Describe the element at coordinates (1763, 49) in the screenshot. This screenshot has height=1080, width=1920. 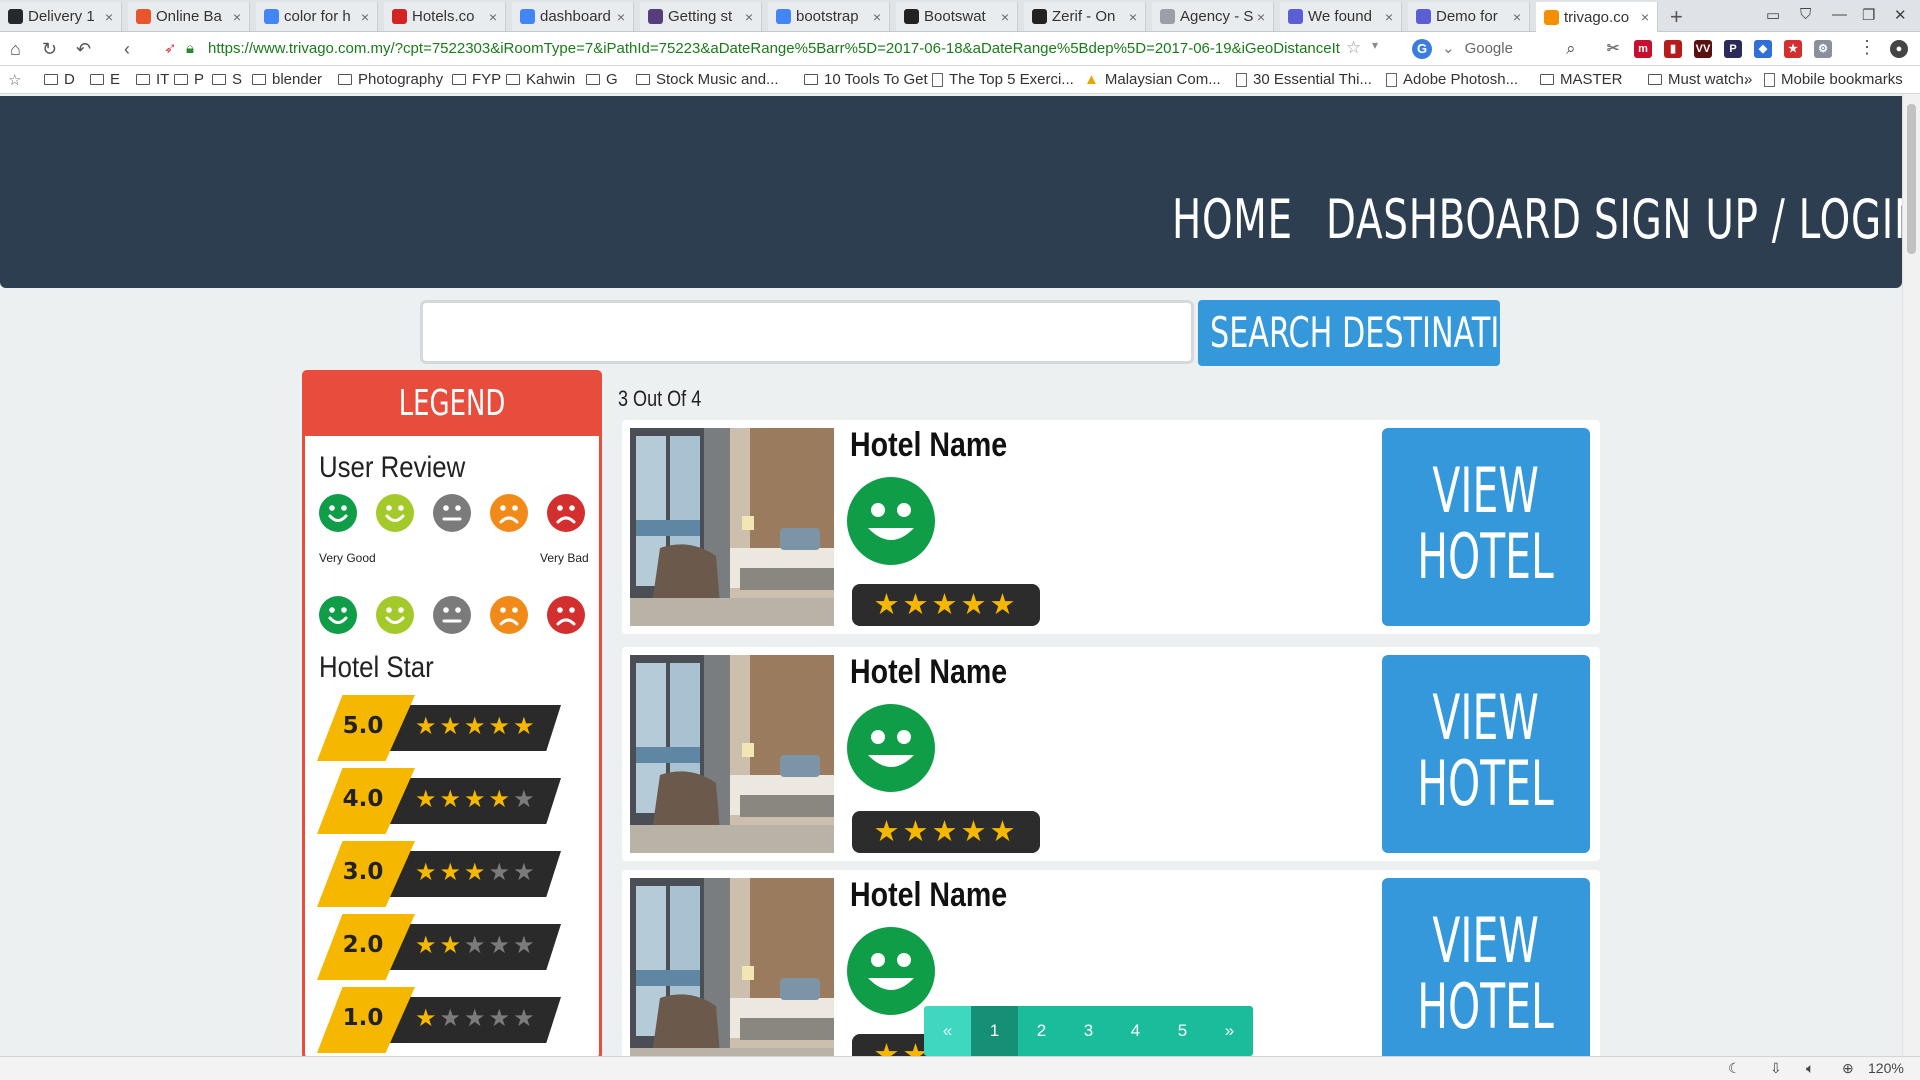
I see `extension-diamond-icon: ◆` at that location.